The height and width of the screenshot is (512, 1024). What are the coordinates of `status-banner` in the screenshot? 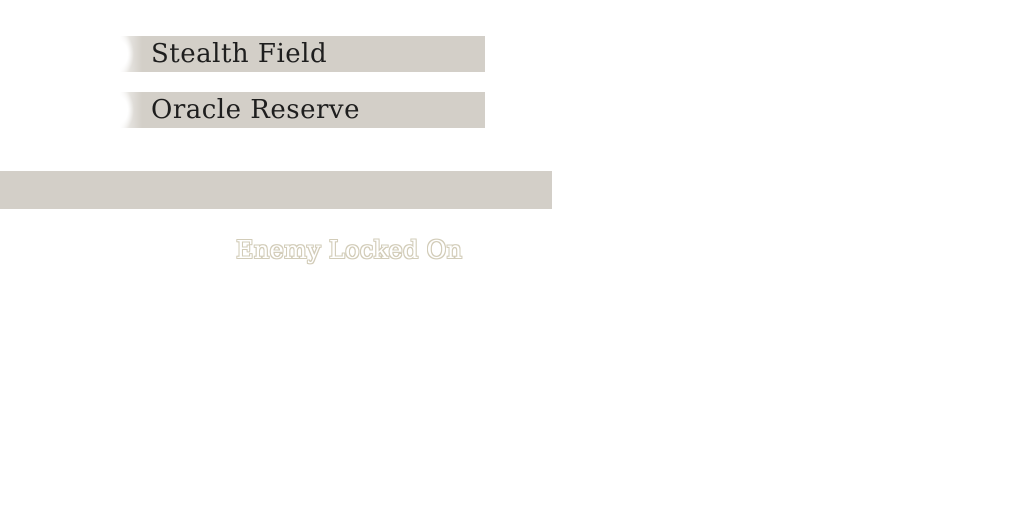 It's located at (276, 190).